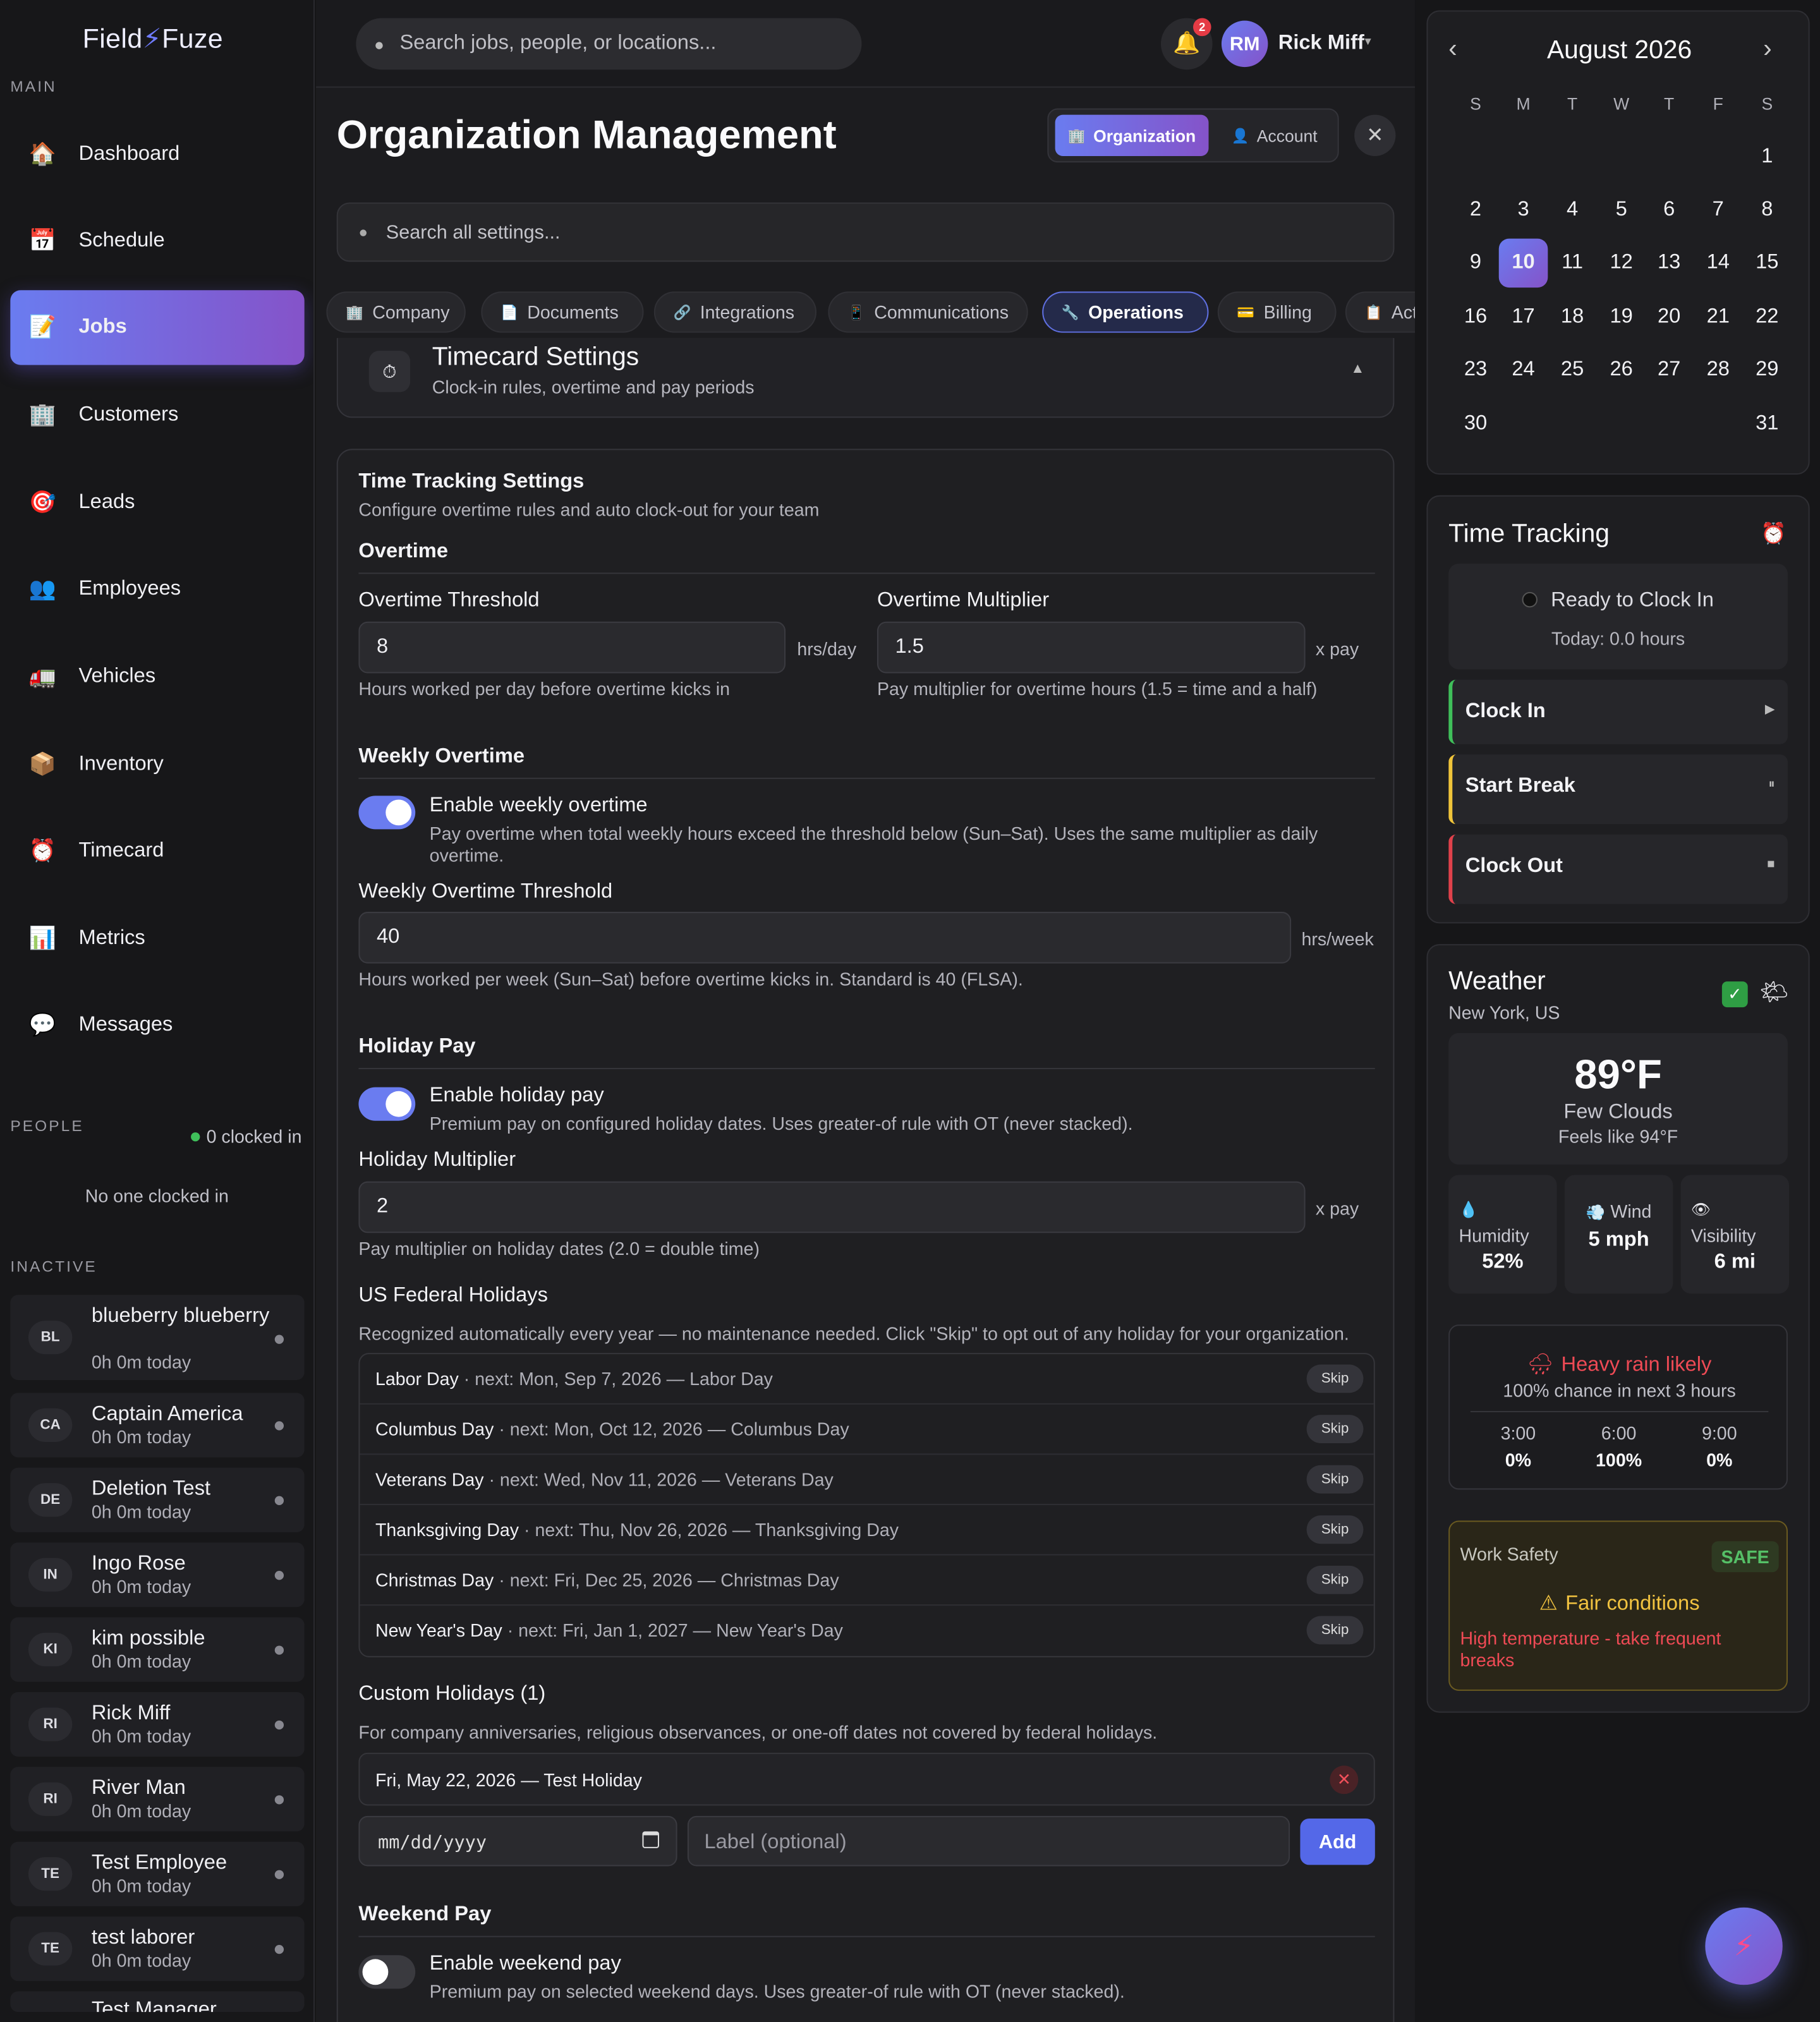  What do you see at coordinates (1244, 44) in the screenshot?
I see `user-avatar: RM` at bounding box center [1244, 44].